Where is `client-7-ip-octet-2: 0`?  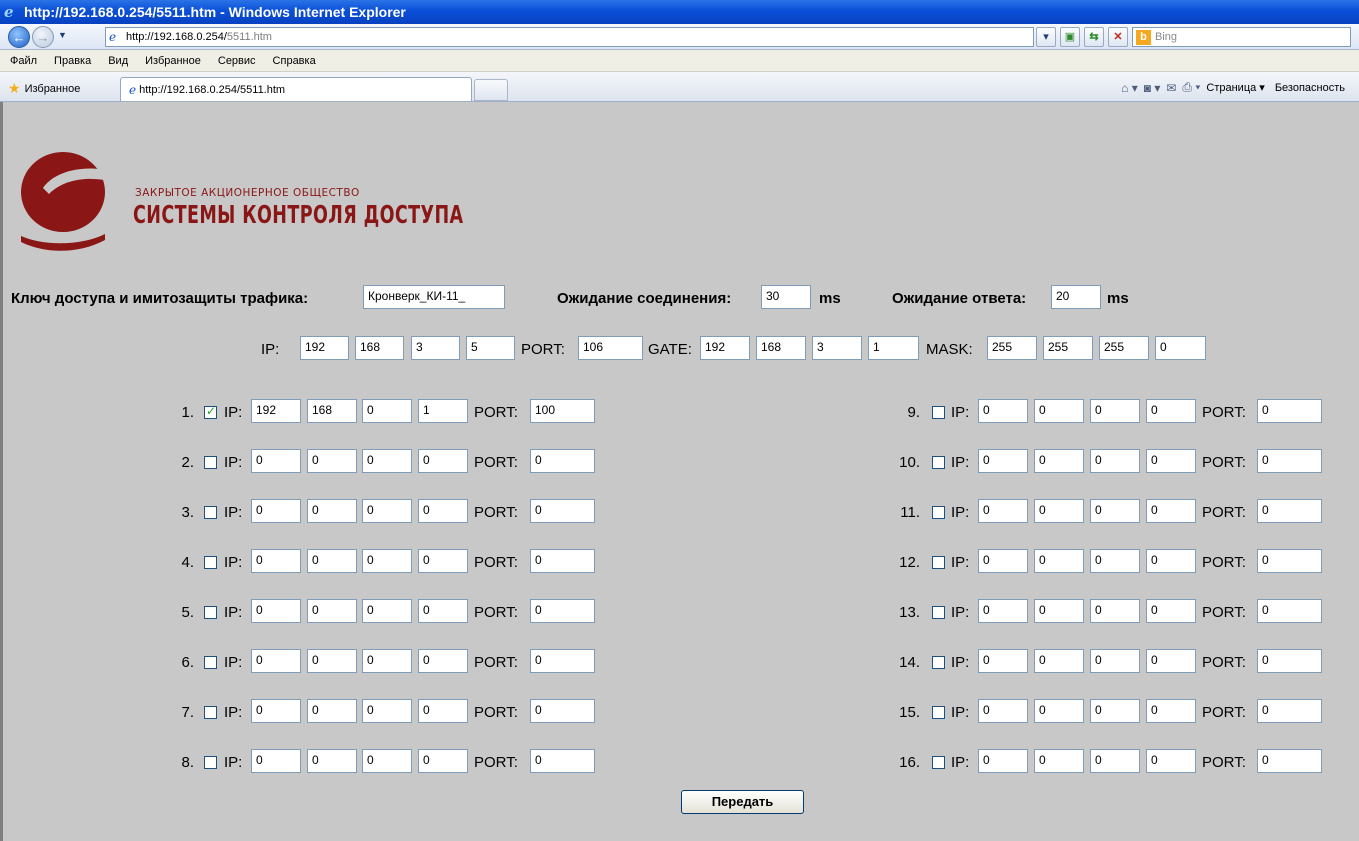
client-7-ip-octet-2: 0 is located at coordinates (332, 711).